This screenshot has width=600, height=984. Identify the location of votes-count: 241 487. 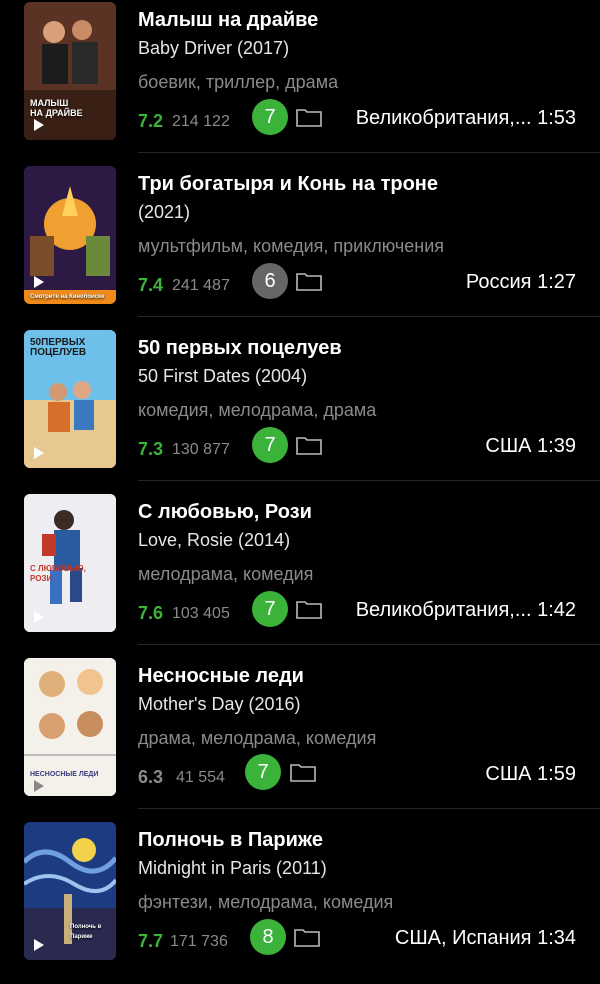
(201, 285).